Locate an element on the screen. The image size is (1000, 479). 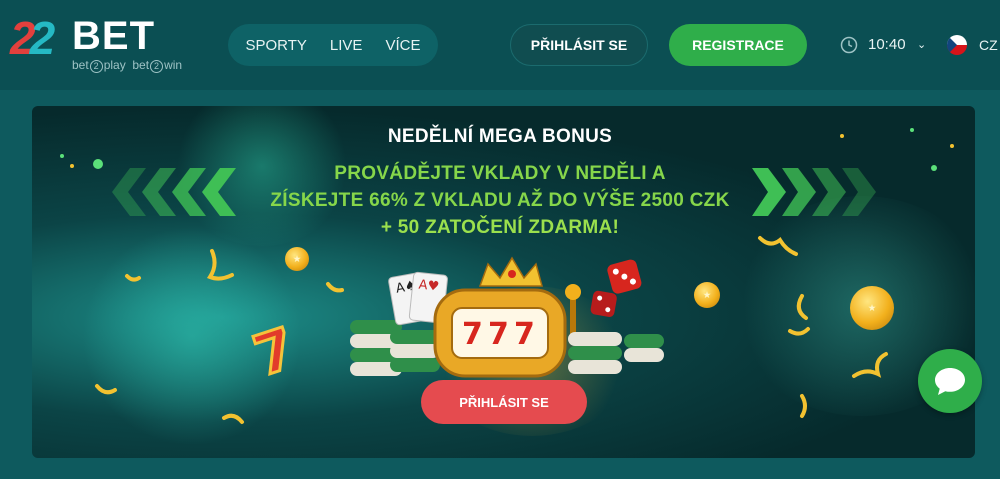
22bet-logo: 22 BET bet 2 play bet 2 win is located at coordinates (105, 43).